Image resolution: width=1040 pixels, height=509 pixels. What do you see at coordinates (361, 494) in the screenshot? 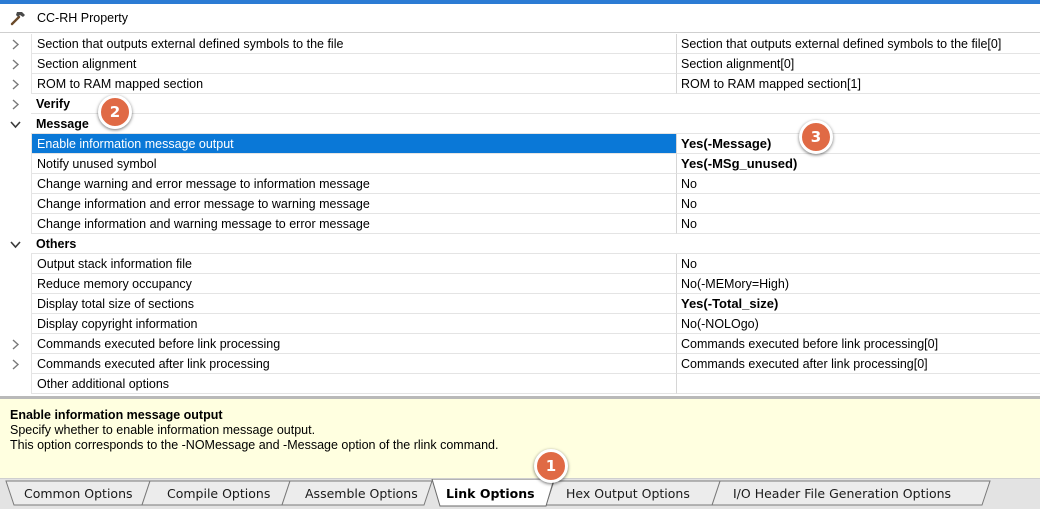
I see `tab-assemble-options: Assemble Options` at bounding box center [361, 494].